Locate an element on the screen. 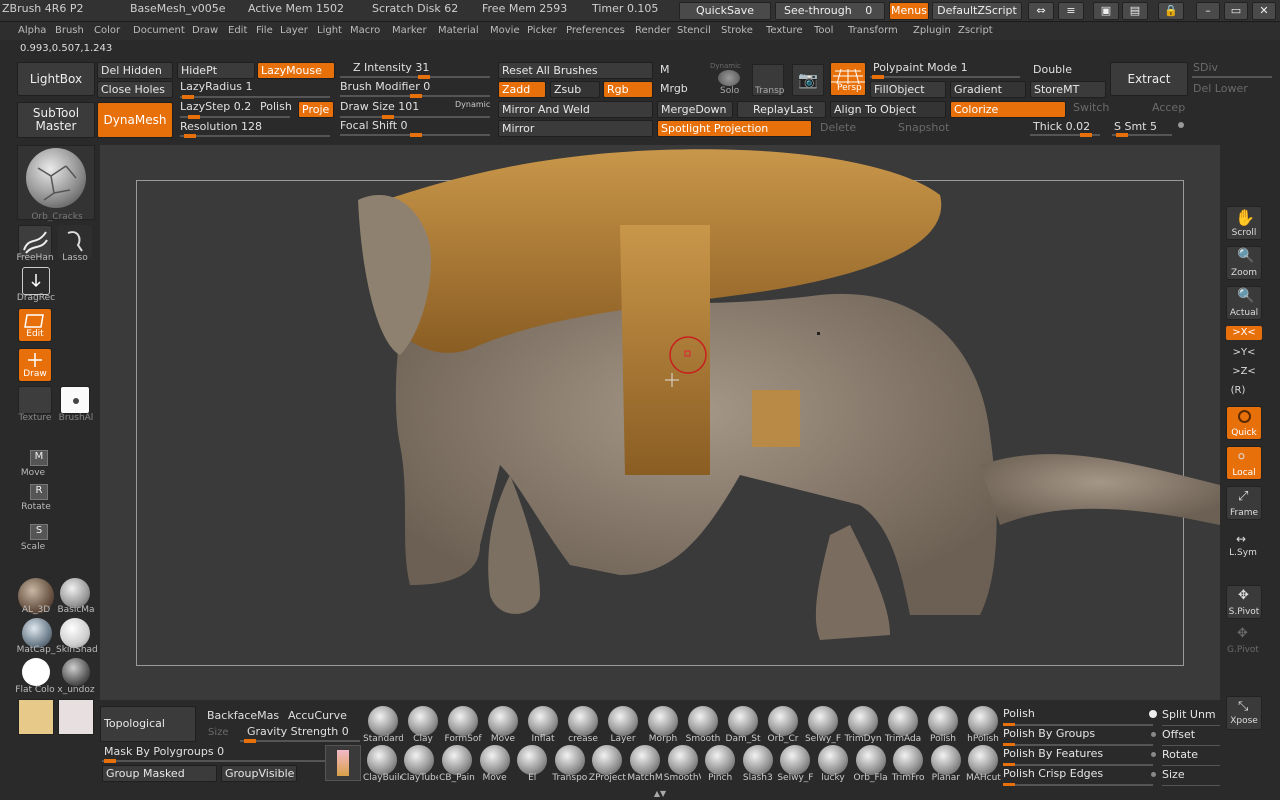 This screenshot has width=1280, height=800. brush-orb-cr: Orb_Cr is located at coordinates (783, 726).